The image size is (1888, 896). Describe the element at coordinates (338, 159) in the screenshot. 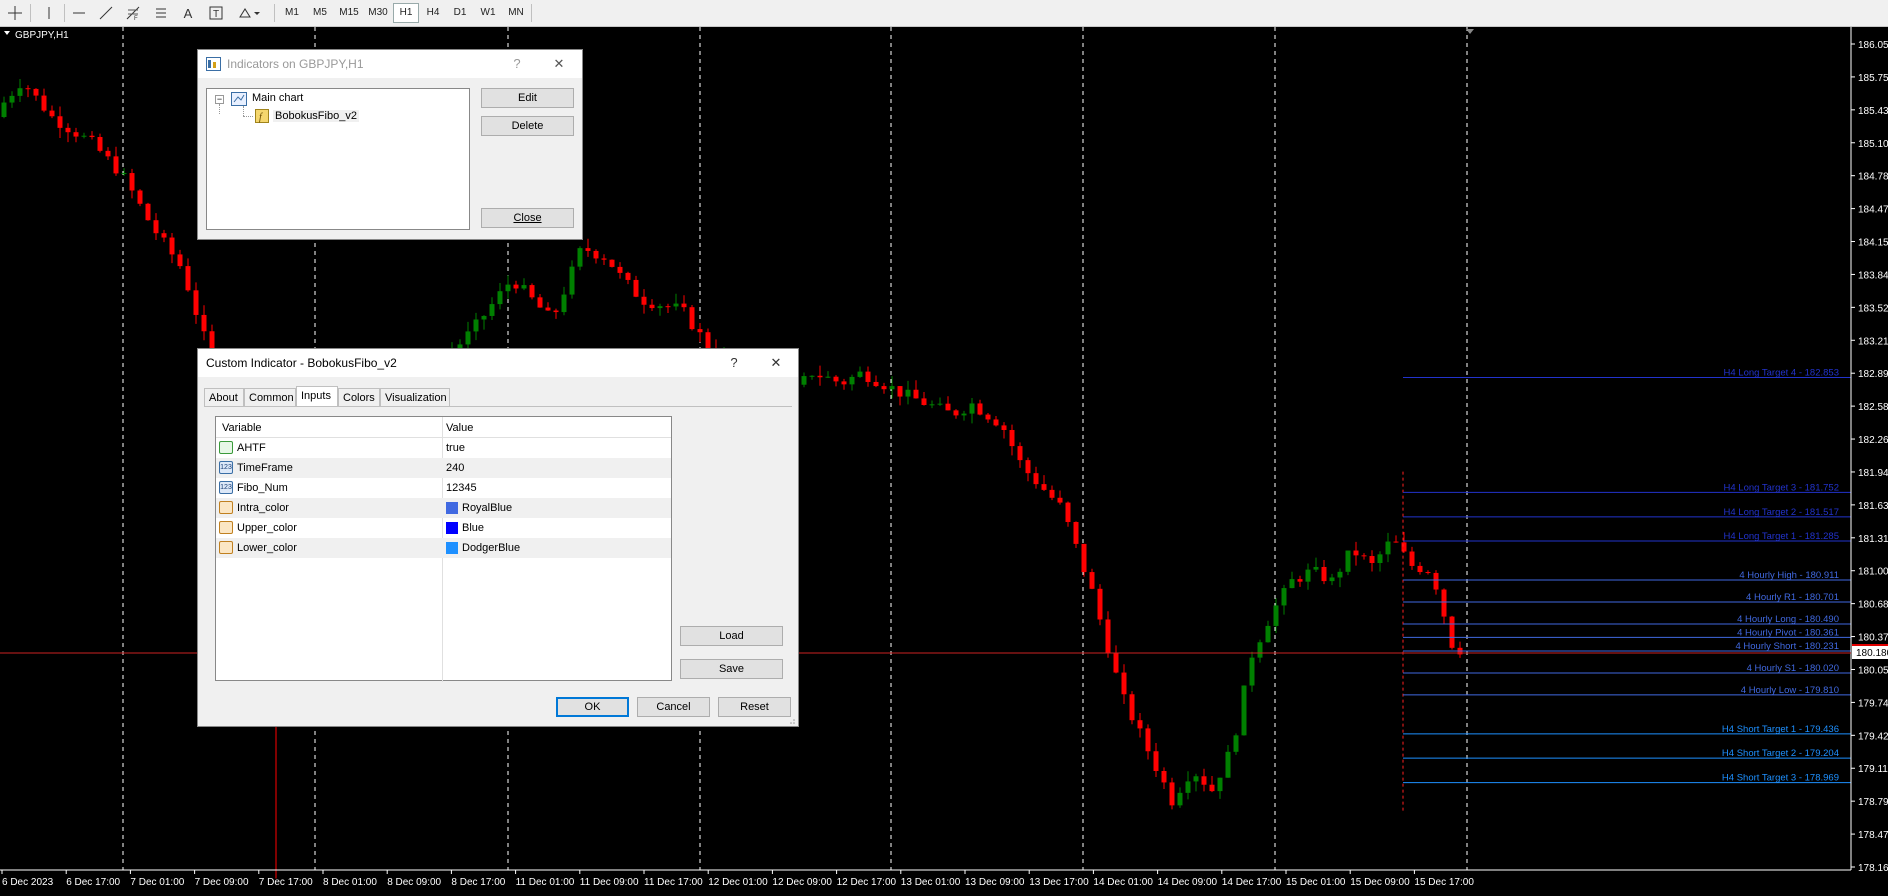

I see `indicator-tree: − Main chart f BobokusFibo_v2` at that location.